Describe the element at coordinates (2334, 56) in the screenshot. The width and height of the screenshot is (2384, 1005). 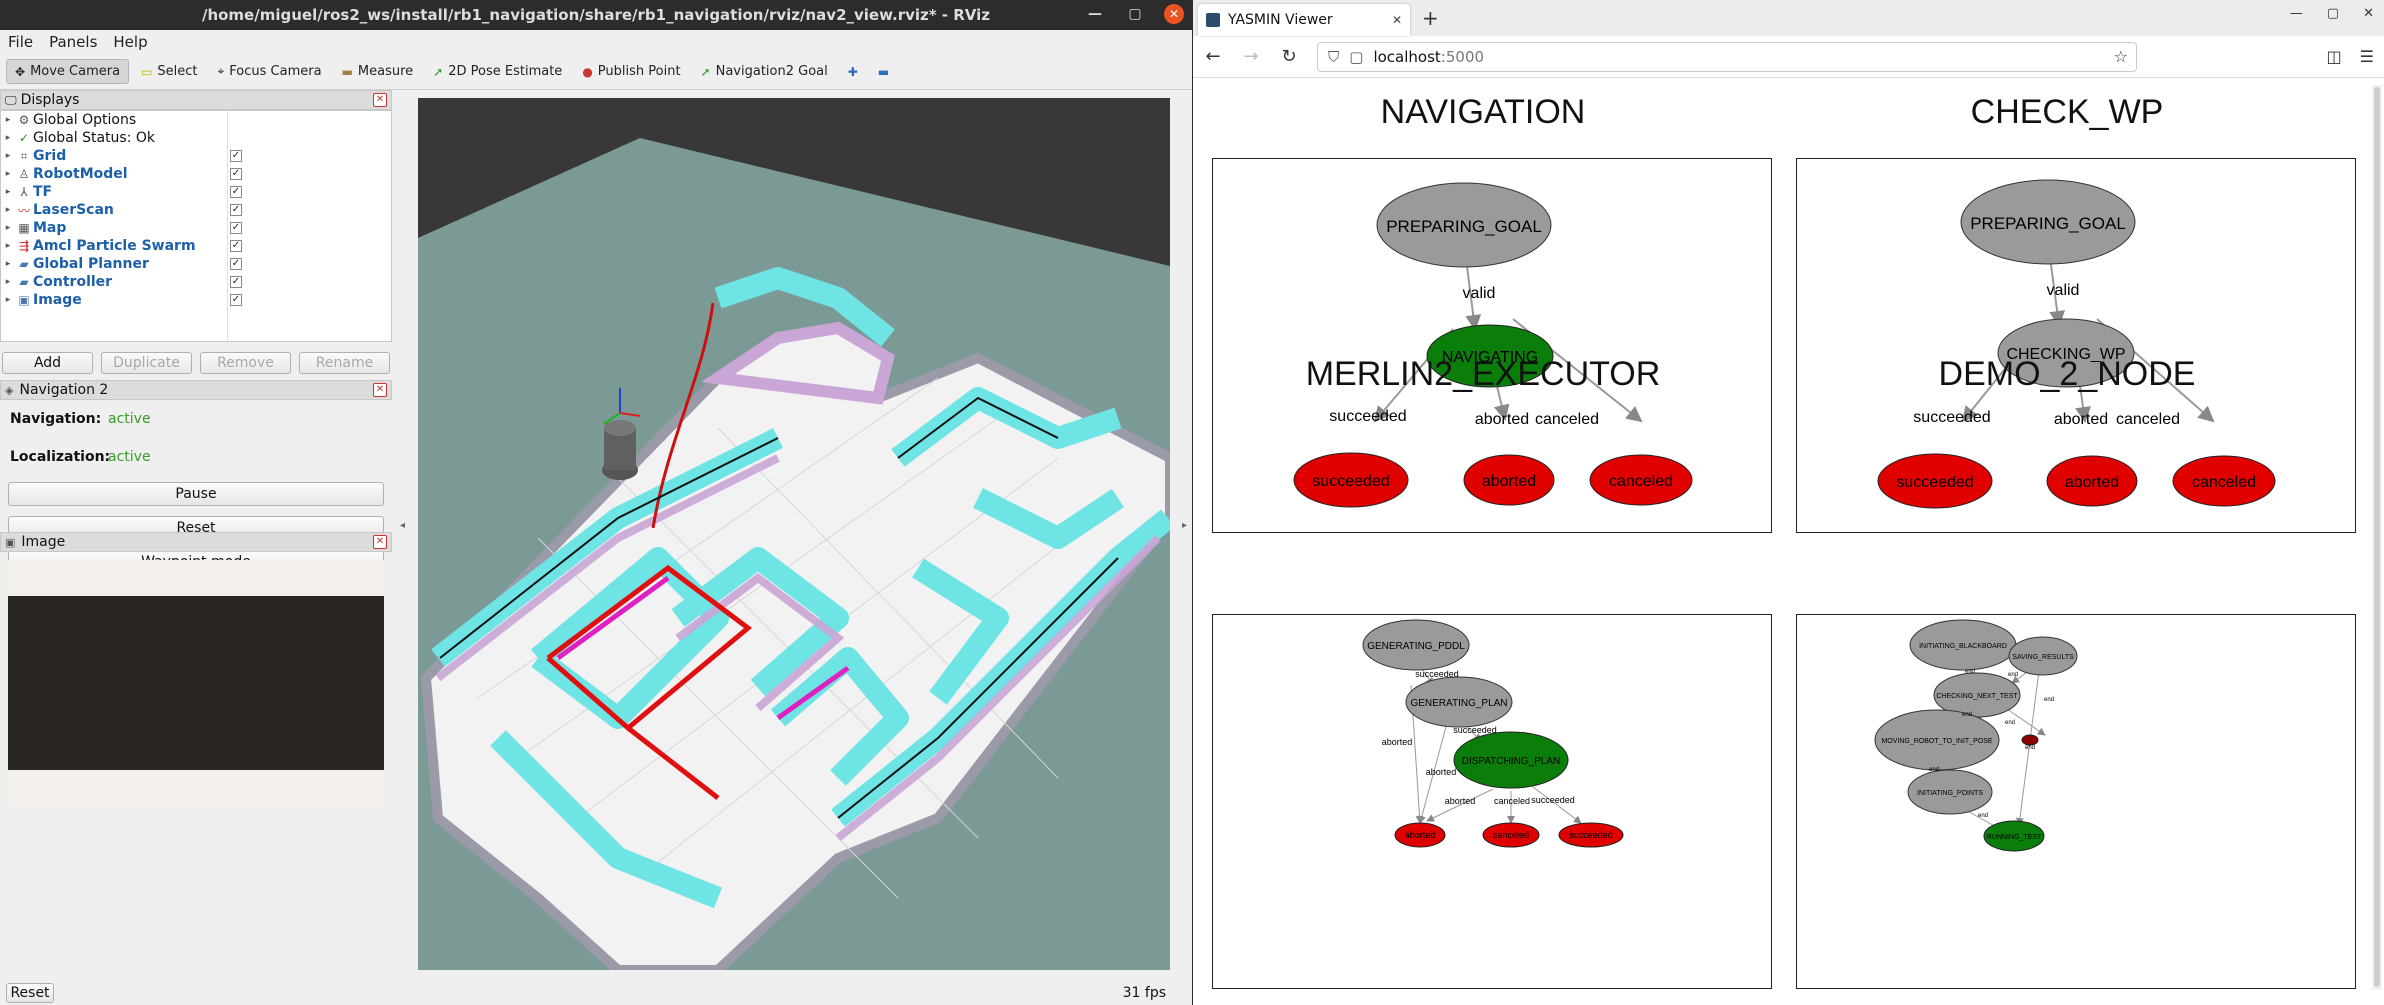
I see `pocket-icon: ◫` at that location.